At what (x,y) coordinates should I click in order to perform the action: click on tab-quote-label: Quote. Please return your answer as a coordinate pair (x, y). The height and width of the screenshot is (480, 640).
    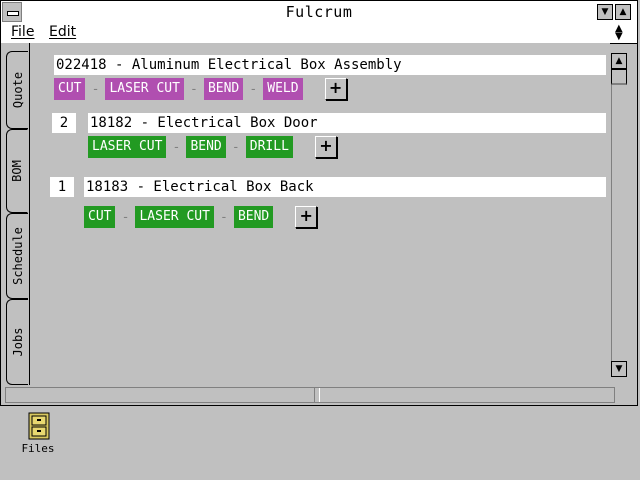
    Looking at the image, I should click on (17, 90).